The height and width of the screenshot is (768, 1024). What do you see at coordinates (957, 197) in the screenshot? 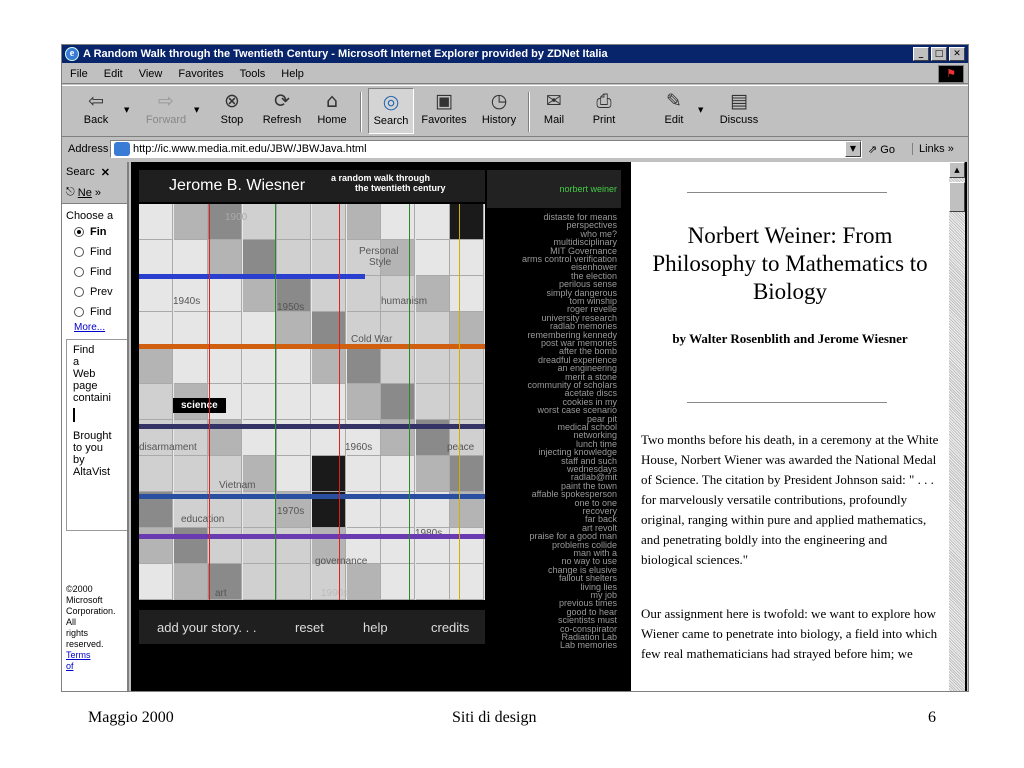
I see `scroll-thumb` at bounding box center [957, 197].